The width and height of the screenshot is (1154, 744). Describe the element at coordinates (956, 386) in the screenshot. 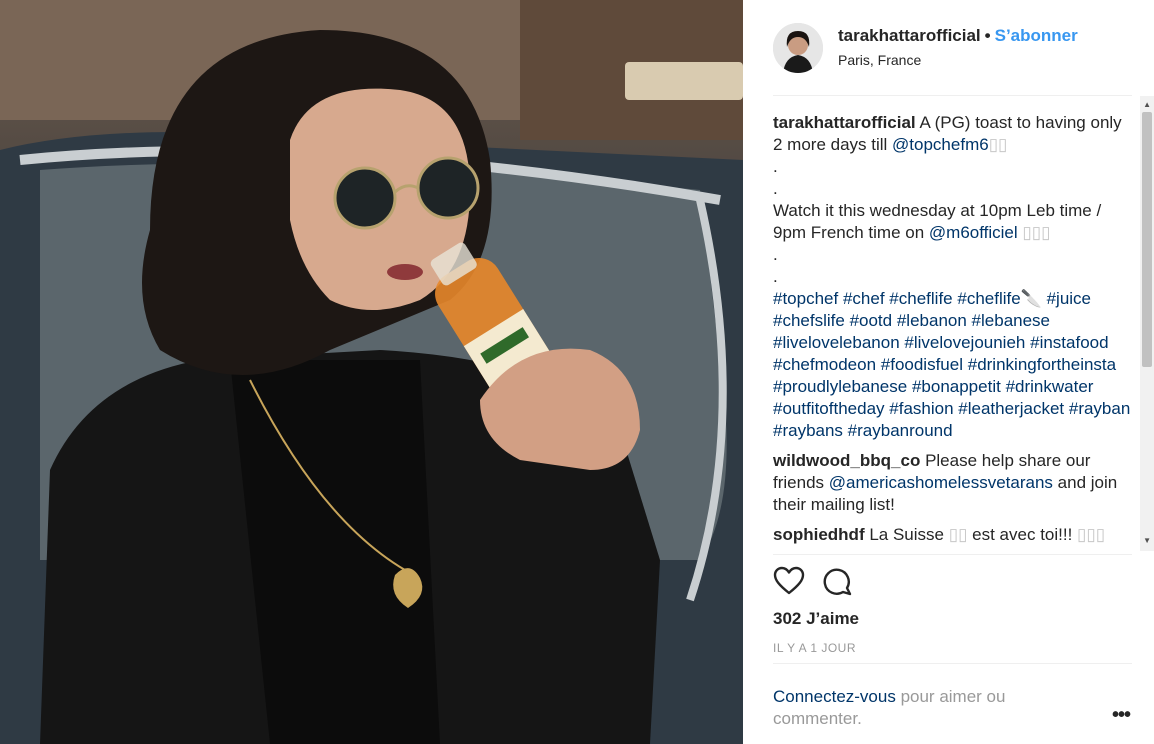

I see `hashtag-link: #bonappetit` at that location.